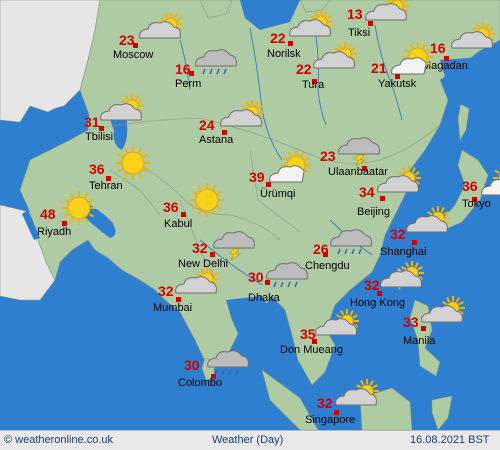 This screenshot has height=450, width=500. What do you see at coordinates (216, 140) in the screenshot?
I see `city-name: Astana` at bounding box center [216, 140].